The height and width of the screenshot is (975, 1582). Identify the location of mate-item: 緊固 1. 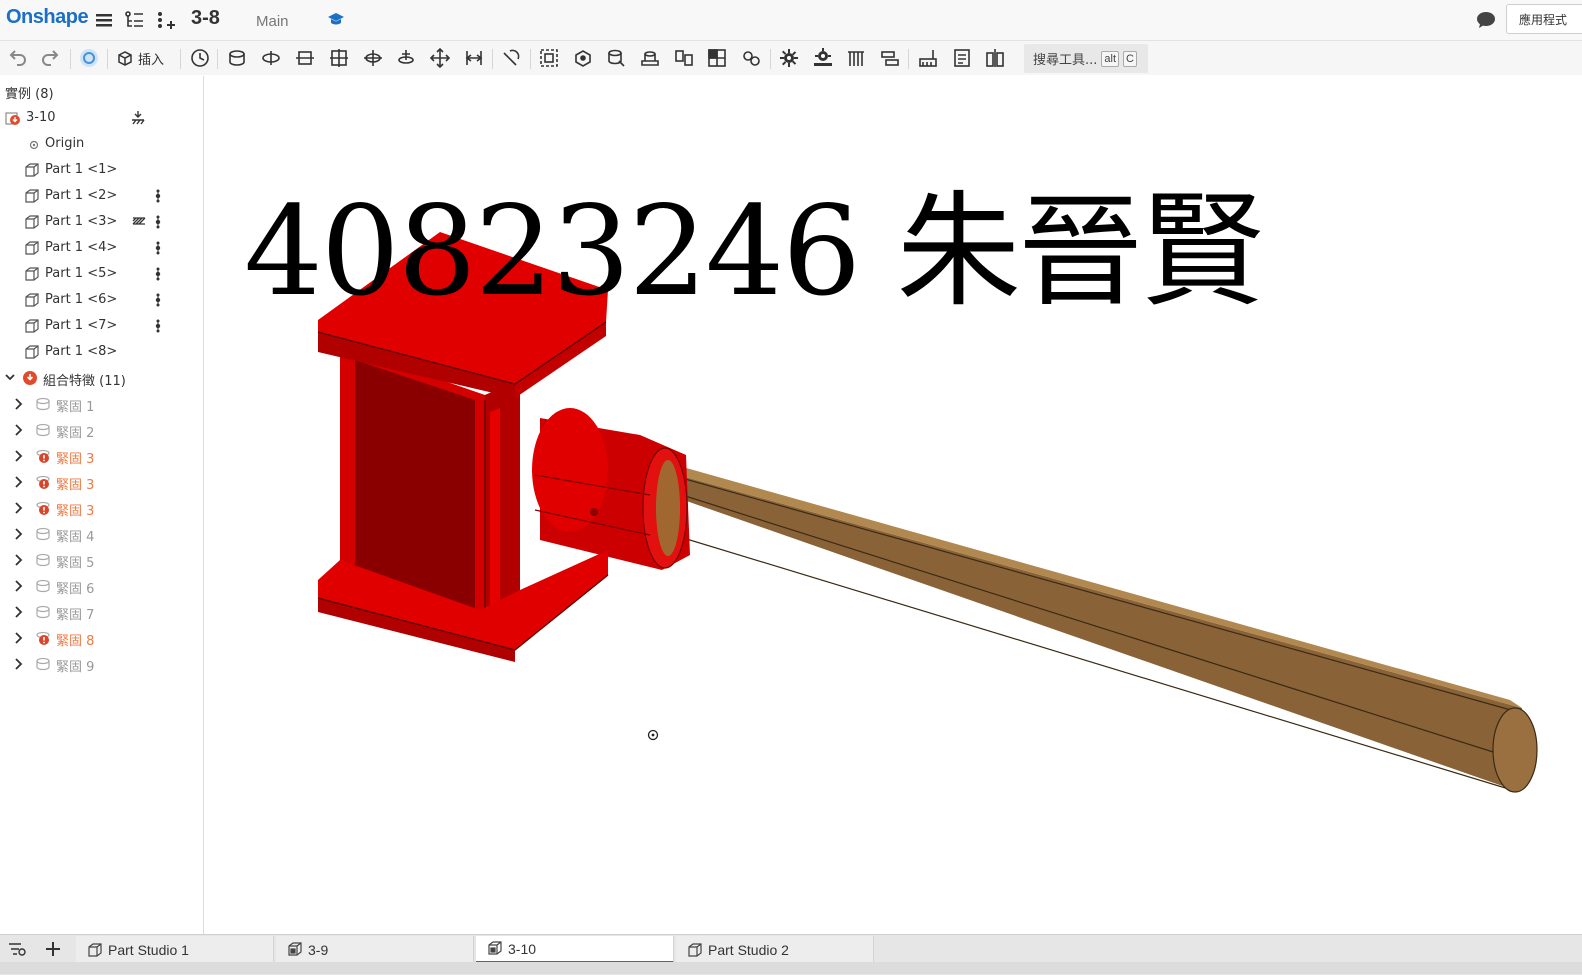
(101, 404).